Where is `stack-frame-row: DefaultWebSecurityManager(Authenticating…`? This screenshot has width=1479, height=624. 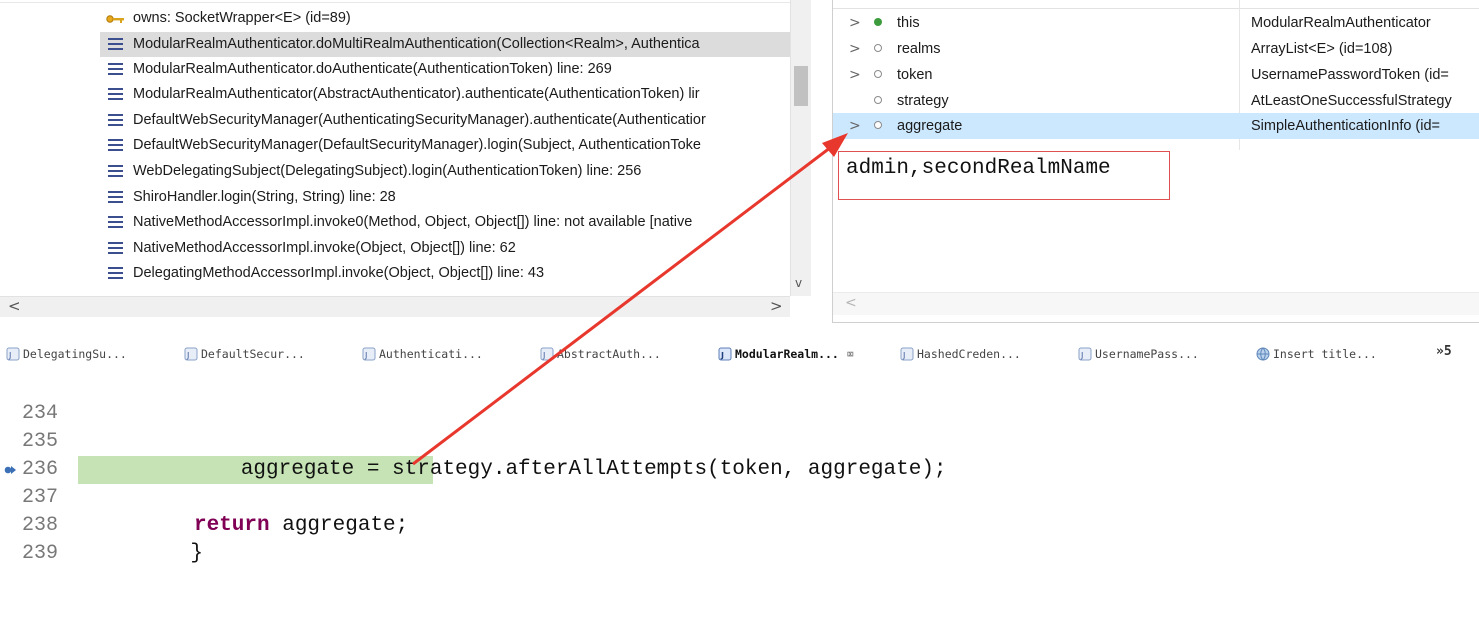 stack-frame-row: DefaultWebSecurityManager(Authenticating… is located at coordinates (445, 120).